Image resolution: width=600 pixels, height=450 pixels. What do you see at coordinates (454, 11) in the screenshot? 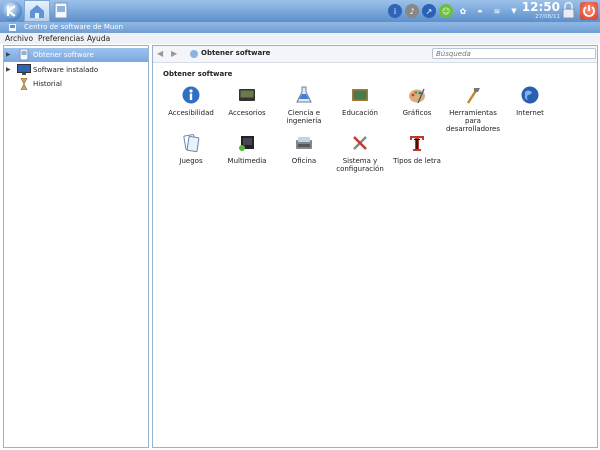
I see `system-tray: i ♪ ↗ ☺ ✿ ⚭ ≋ ▼` at bounding box center [454, 11].